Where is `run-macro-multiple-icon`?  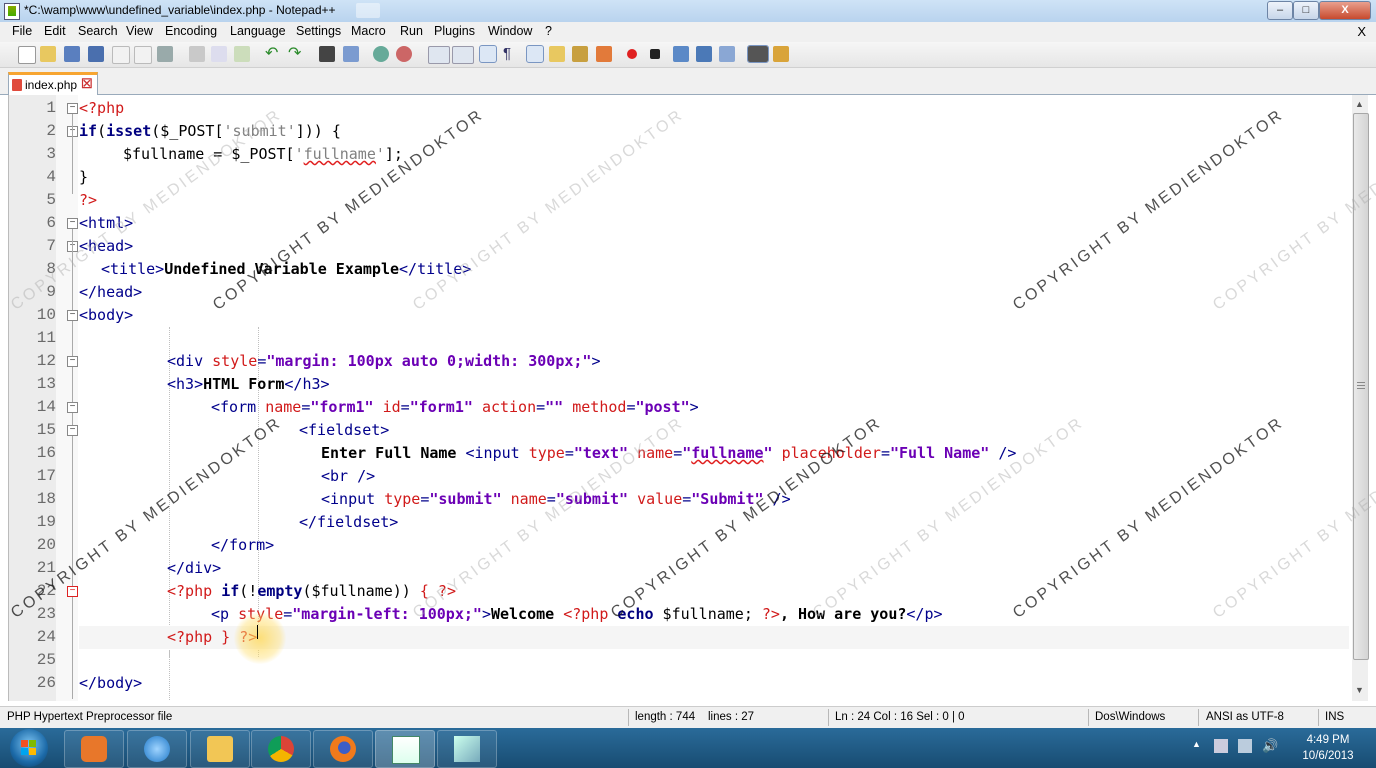
run-macro-multiple-icon is located at coordinates (704, 54).